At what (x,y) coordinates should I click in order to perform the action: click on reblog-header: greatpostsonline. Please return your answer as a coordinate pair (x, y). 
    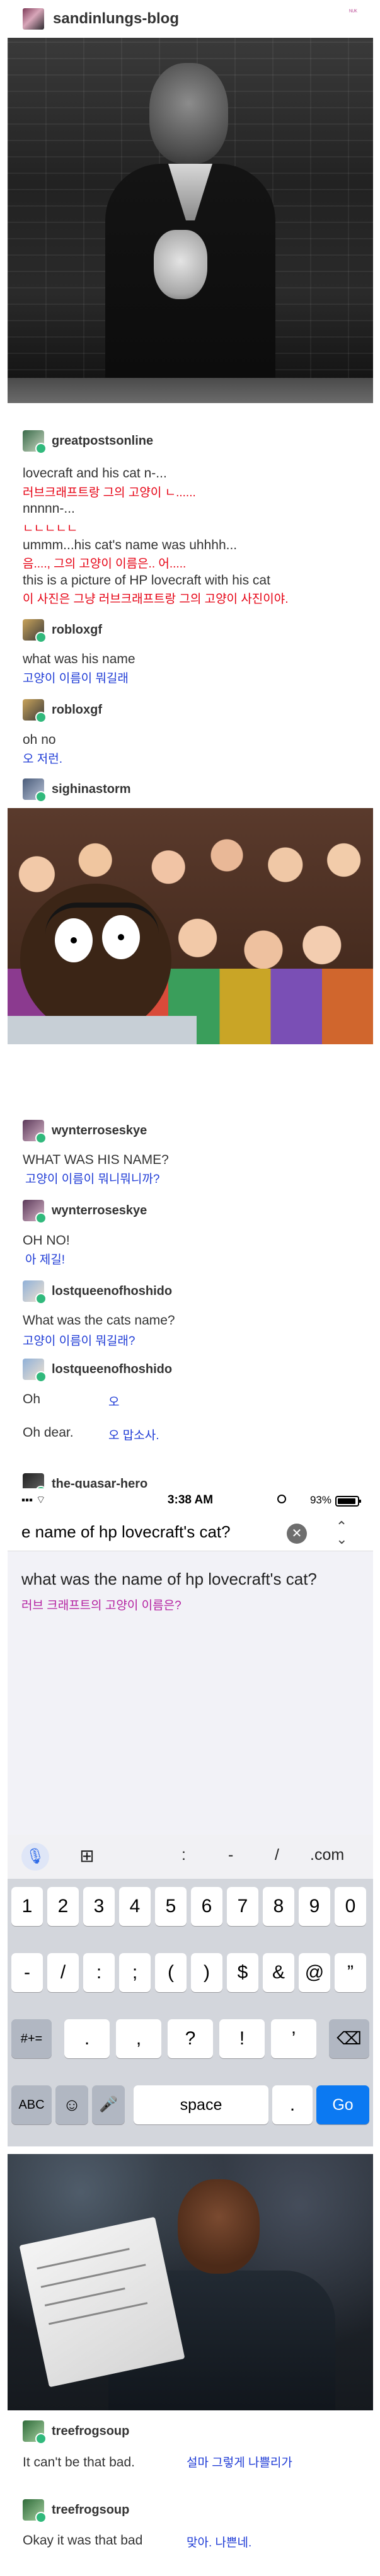
    Looking at the image, I should click on (88, 442).